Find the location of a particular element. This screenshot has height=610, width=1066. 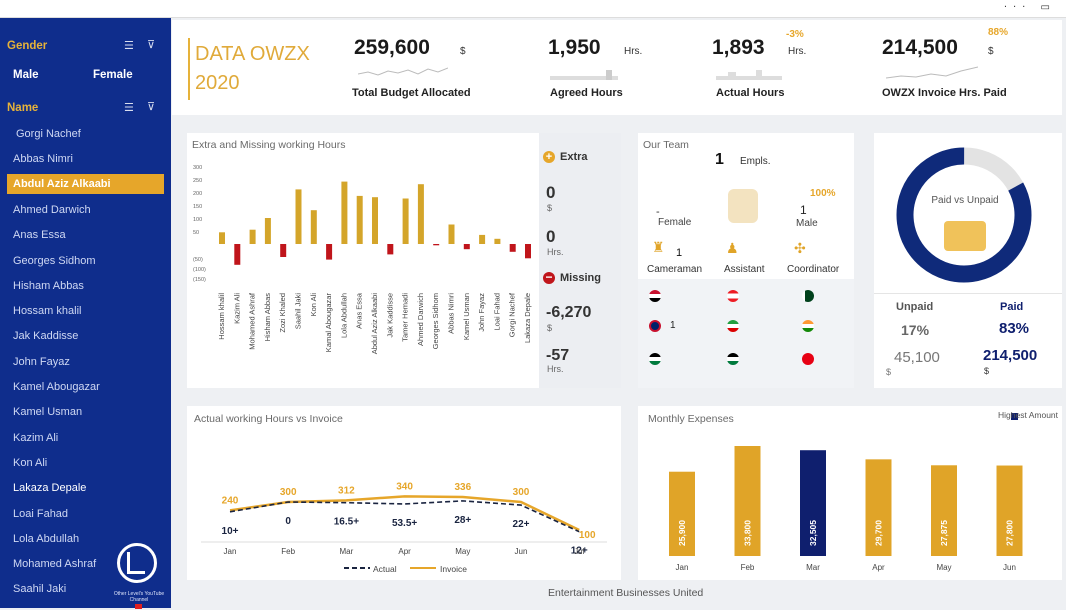

name-slicer-item: Saahil Jaki is located at coordinates (39, 589).